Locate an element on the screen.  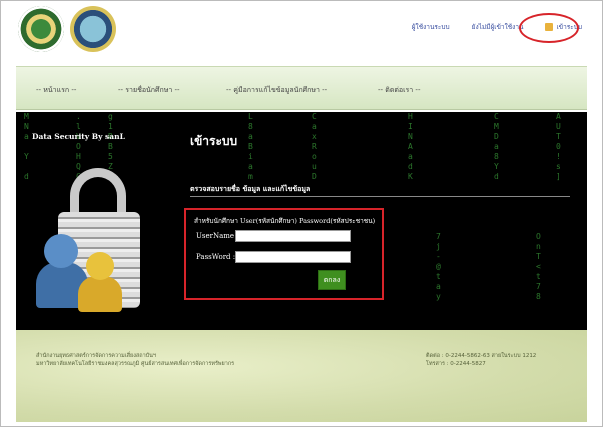
matrix-rain: L 8 a B i a m is located at coordinates (250, 146).